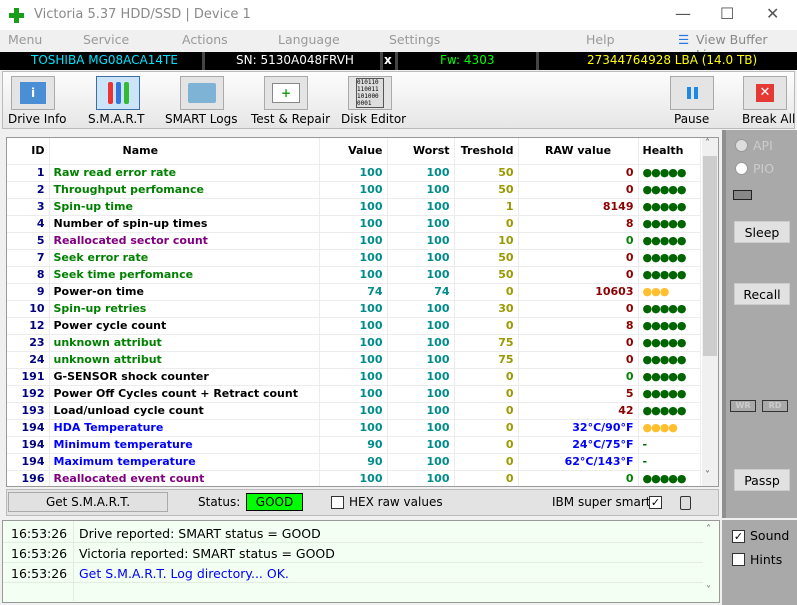 This screenshot has height=605, width=797. What do you see at coordinates (354, 207) in the screenshot?
I see `table-row: 3 Spin-up time 100 100 1 8149 ●●●●●` at bounding box center [354, 207].